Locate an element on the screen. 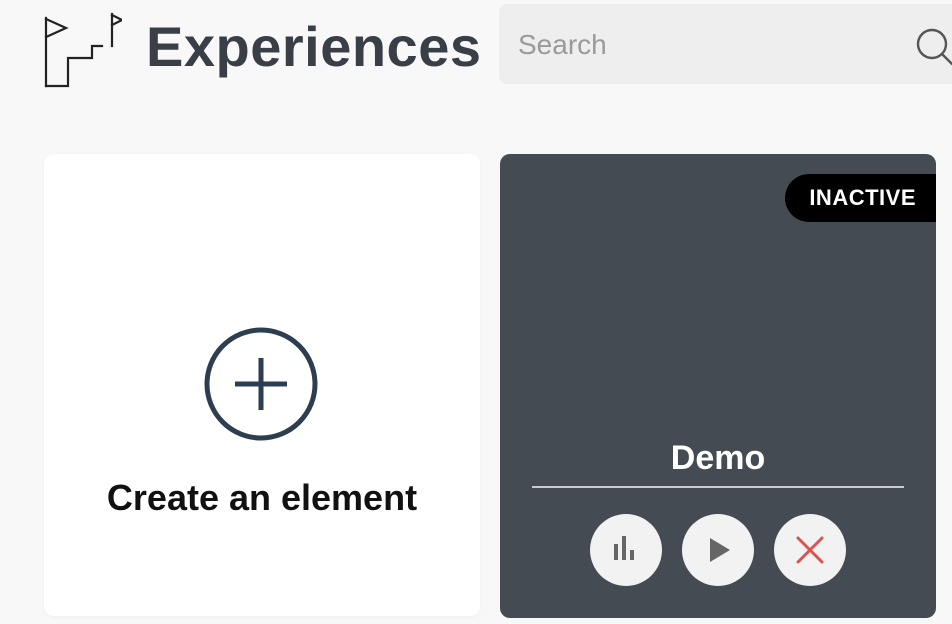 This screenshot has height=624, width=952. bar-chart-icon is located at coordinates (624, 548).